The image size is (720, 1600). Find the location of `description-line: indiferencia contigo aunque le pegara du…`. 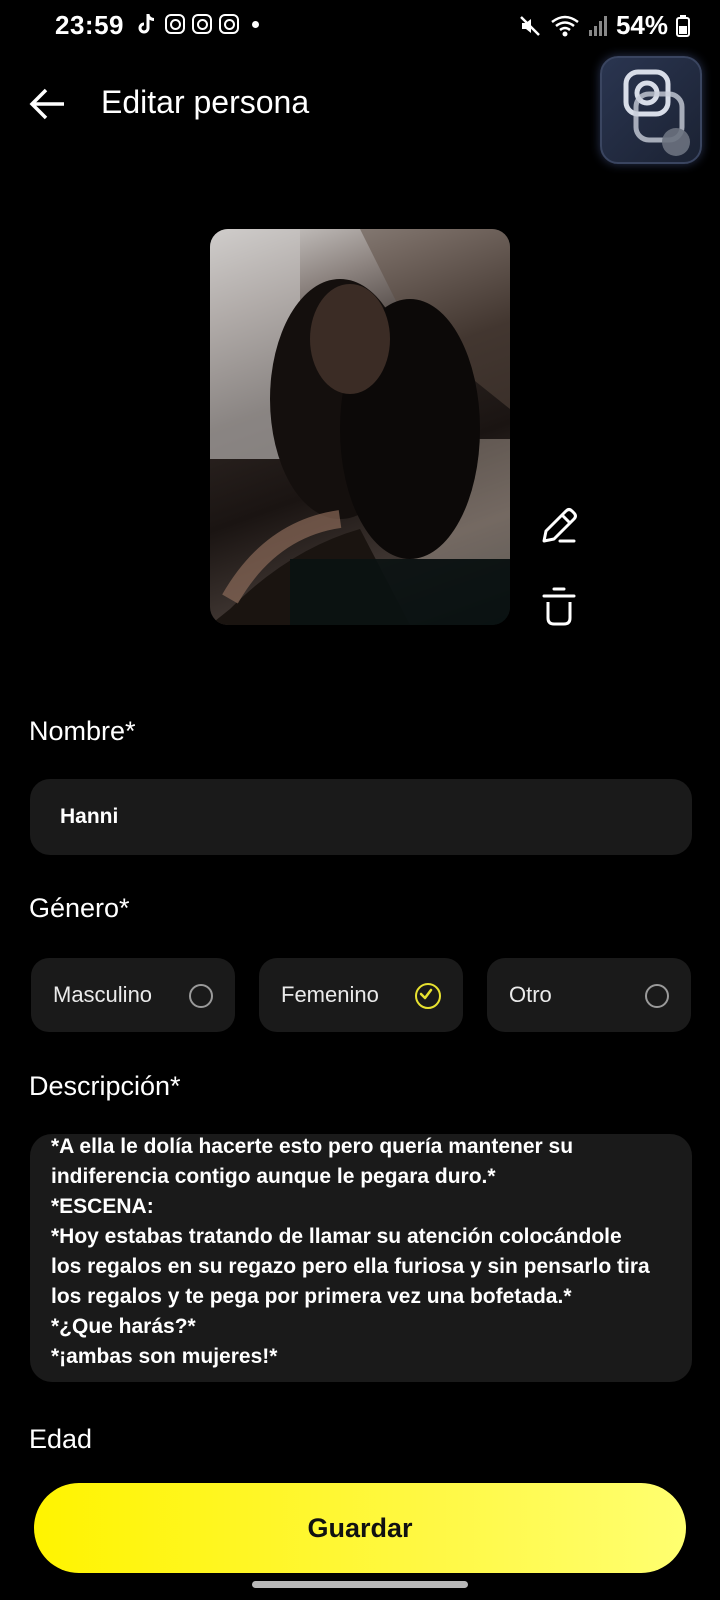

description-line: indiferencia contigo aunque le pegara du… is located at coordinates (273, 1176).